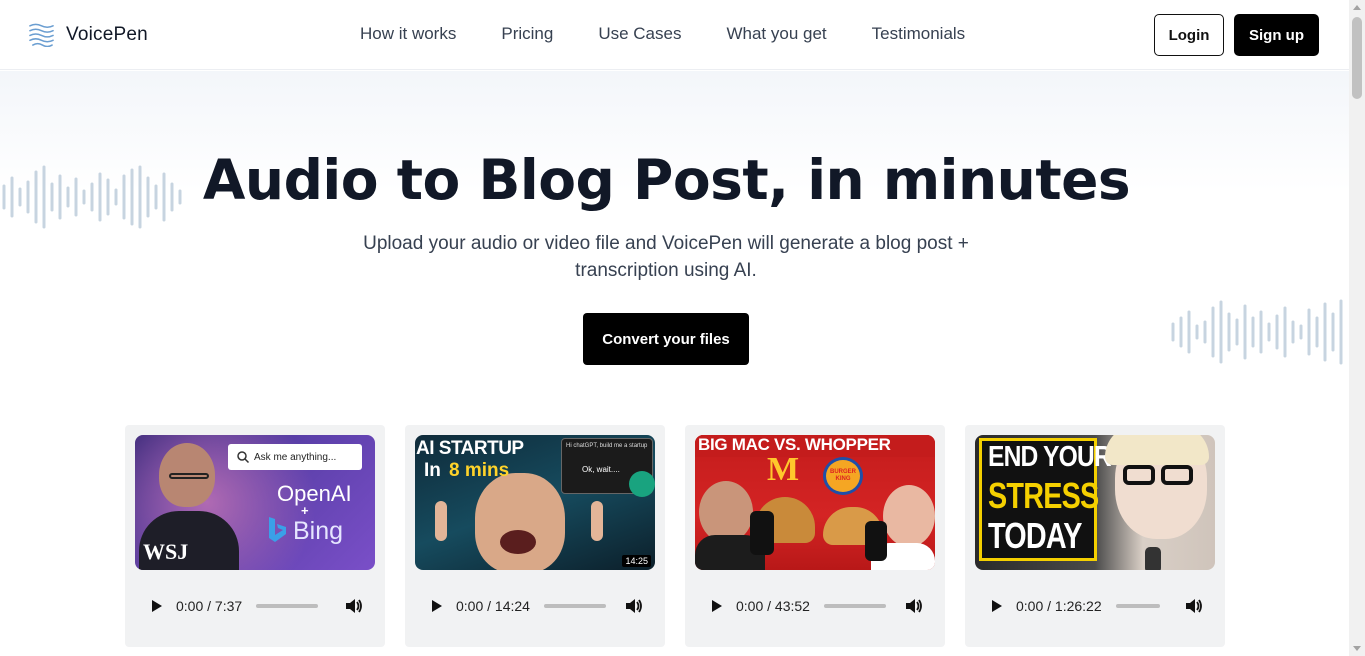 The image size is (1365, 656). What do you see at coordinates (535, 606) in the screenshot?
I see `audio-player-2: 0:00 / 14:24` at bounding box center [535, 606].